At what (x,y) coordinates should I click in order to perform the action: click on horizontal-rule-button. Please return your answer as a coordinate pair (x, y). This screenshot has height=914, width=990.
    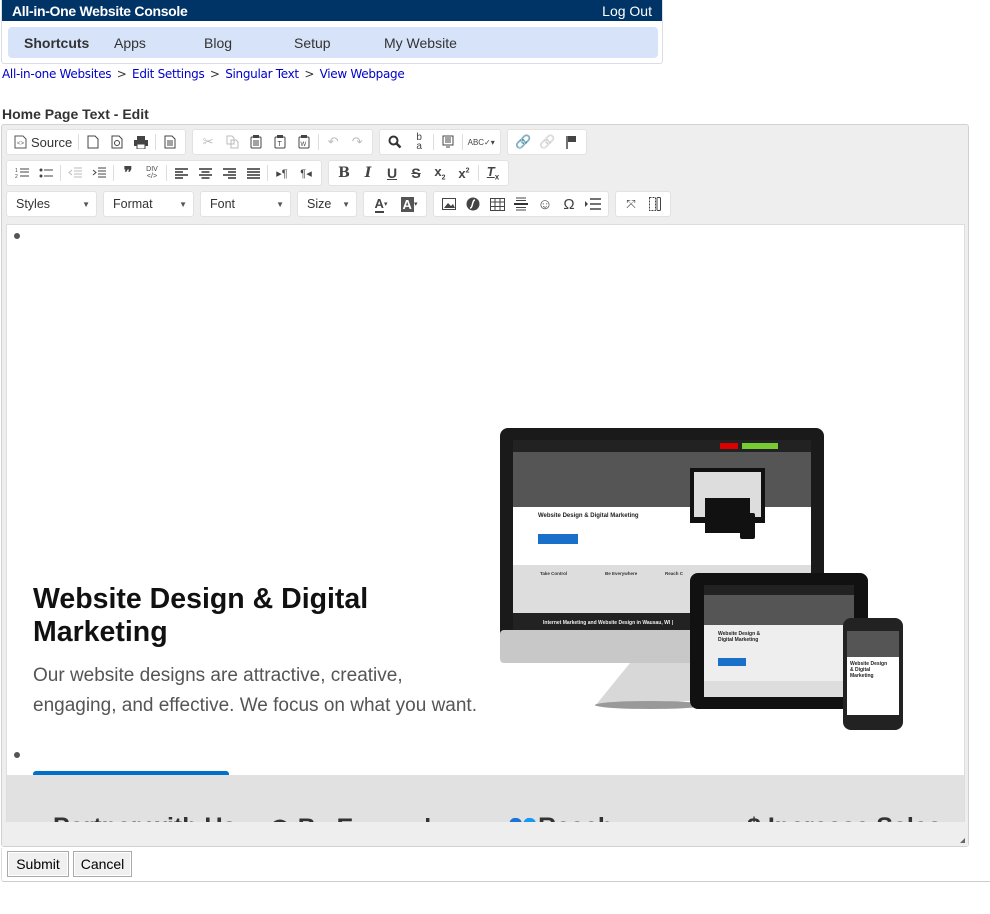
    Looking at the image, I should click on (521, 204).